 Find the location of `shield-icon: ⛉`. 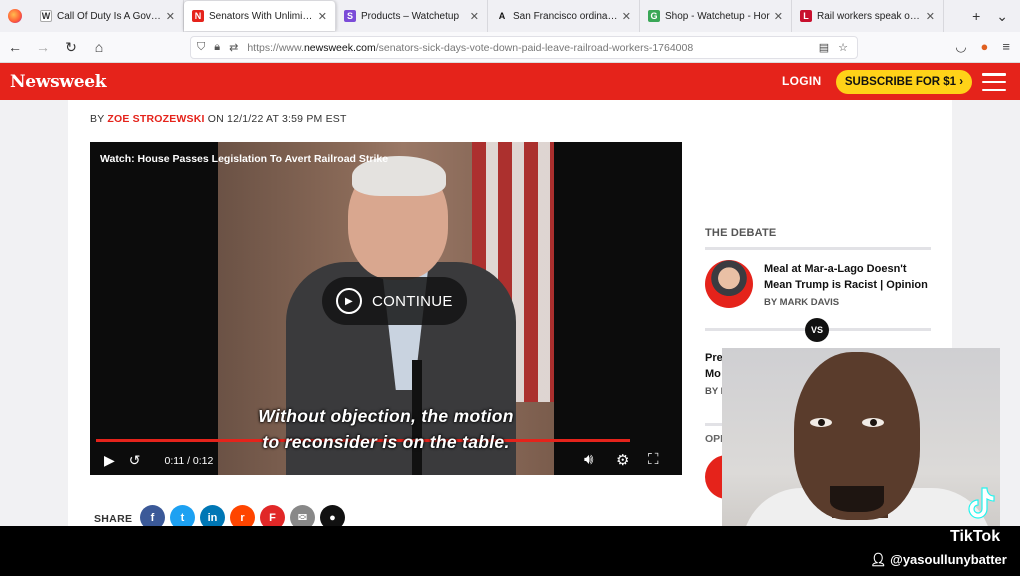

shield-icon: ⛉ is located at coordinates (201, 47).